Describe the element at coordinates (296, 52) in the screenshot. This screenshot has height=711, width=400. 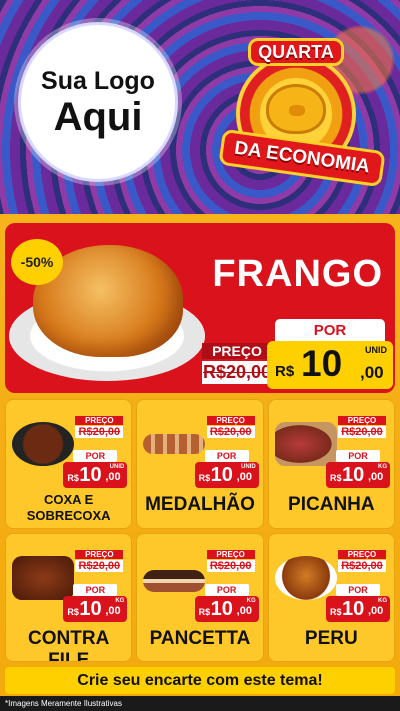
I see `badge-title-top: QUARTA` at that location.